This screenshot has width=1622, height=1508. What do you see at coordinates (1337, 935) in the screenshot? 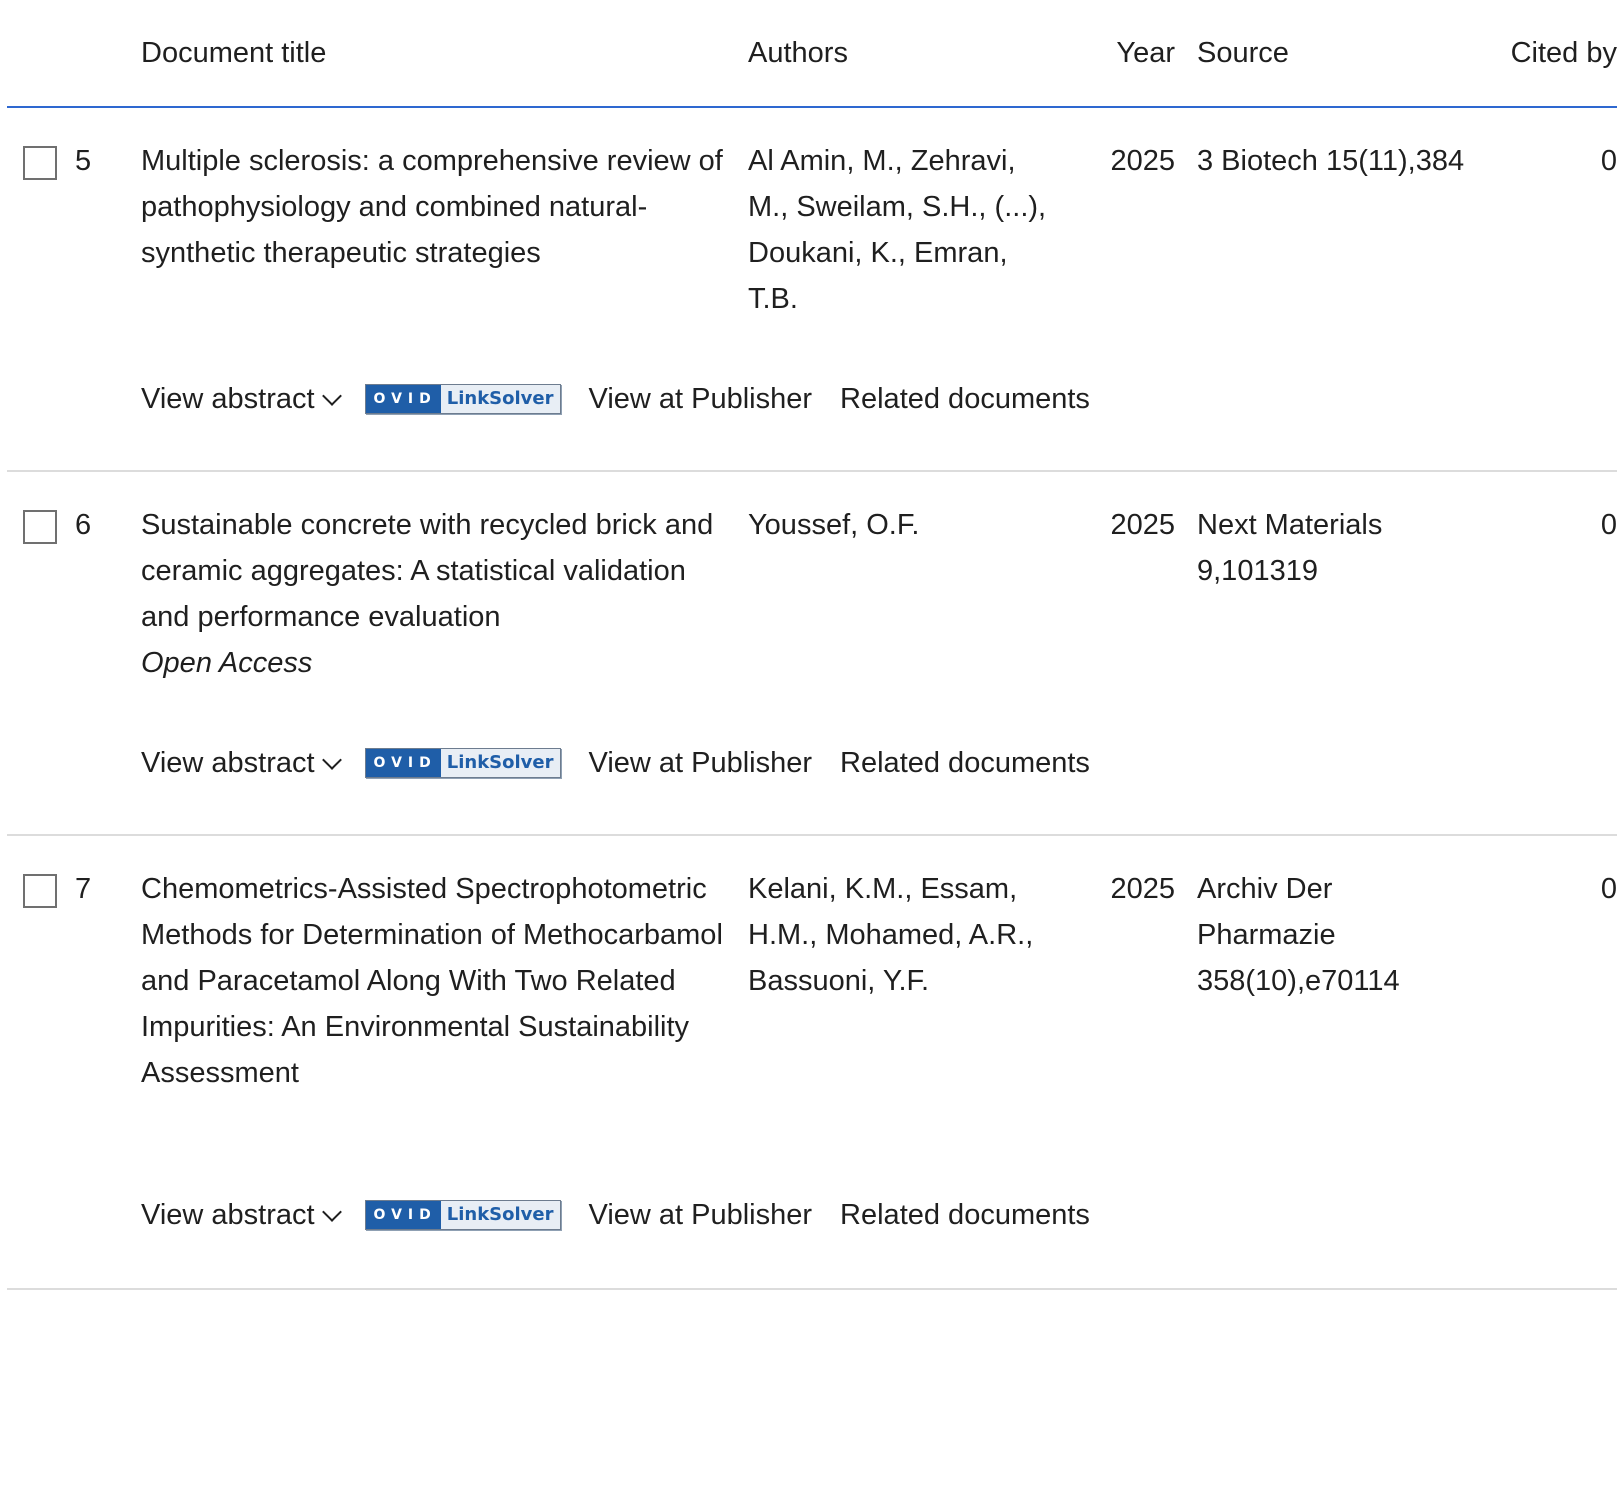
I see `source-cell: Archiv Der Pharmazie 358(10),e70114` at bounding box center [1337, 935].